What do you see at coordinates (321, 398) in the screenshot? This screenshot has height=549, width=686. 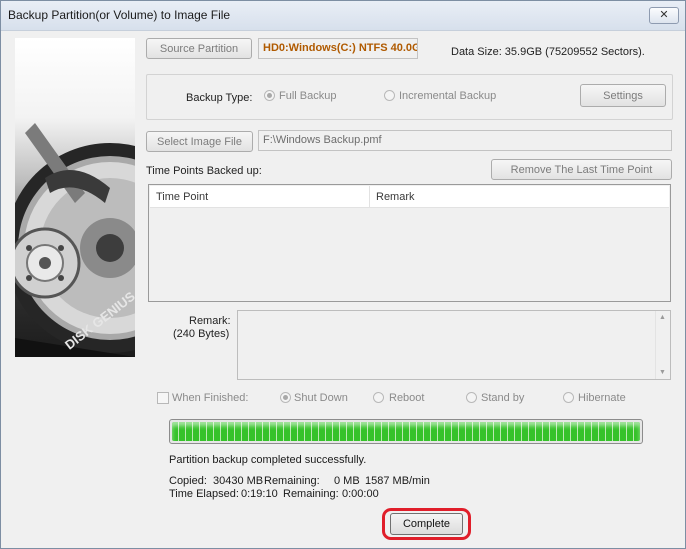 I see `shut-down-label: Shut Down` at bounding box center [321, 398].